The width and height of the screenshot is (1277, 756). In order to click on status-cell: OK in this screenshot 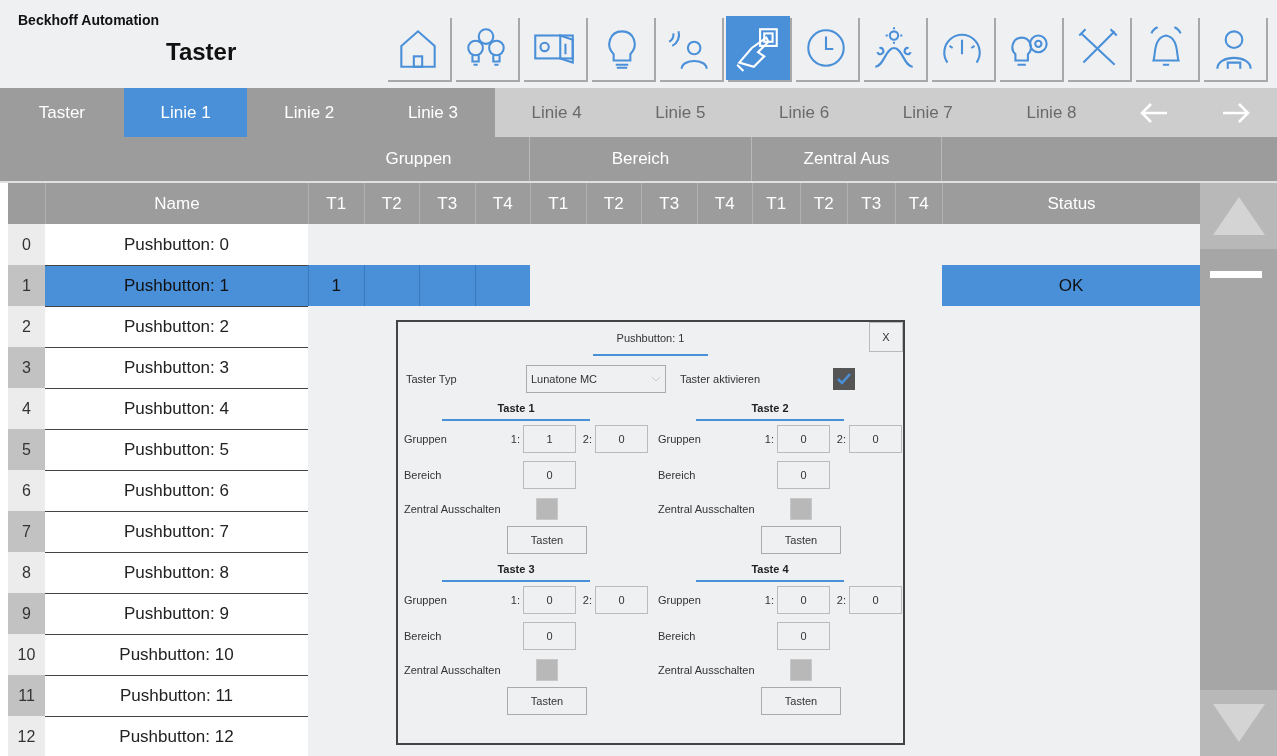, I will do `click(1071, 285)`.